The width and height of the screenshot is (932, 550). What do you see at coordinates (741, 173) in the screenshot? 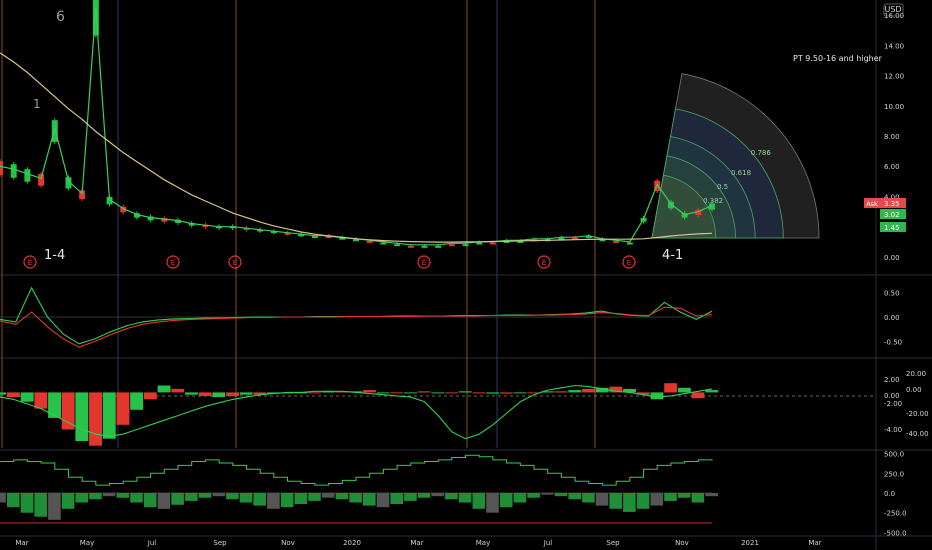
I see `fib-level-label: 0.618` at bounding box center [741, 173].